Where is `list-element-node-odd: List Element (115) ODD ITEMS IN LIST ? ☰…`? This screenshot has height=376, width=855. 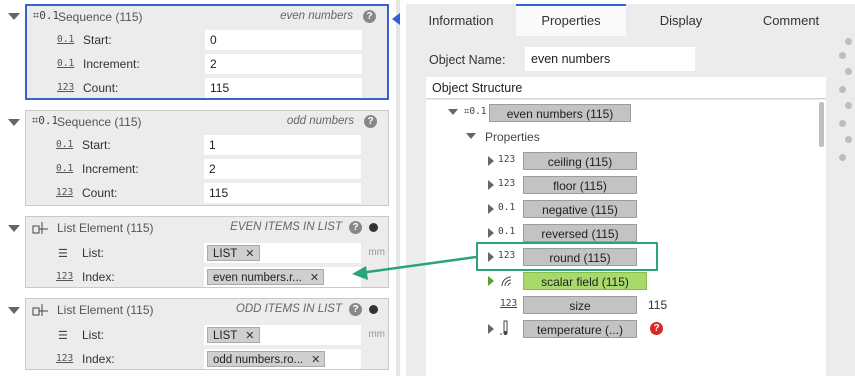 list-element-node-odd: List Element (115) ODD ITEMS IN LIST ? ☰… is located at coordinates (198, 336).